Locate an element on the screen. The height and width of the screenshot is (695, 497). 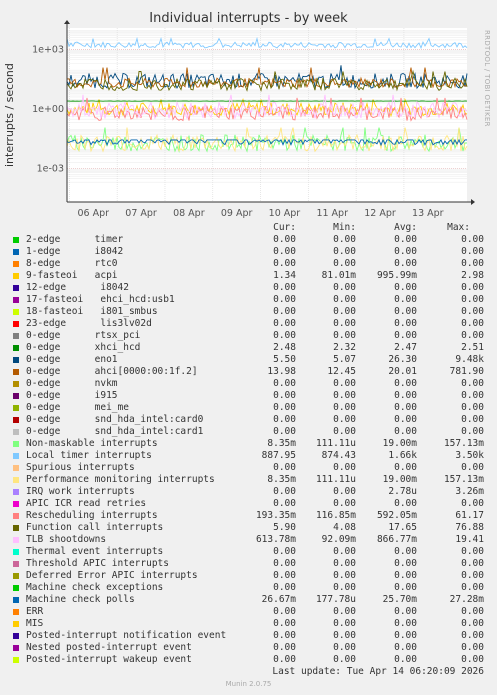
series-name: Rescheduling interrupts is located at coordinates (92, 515).